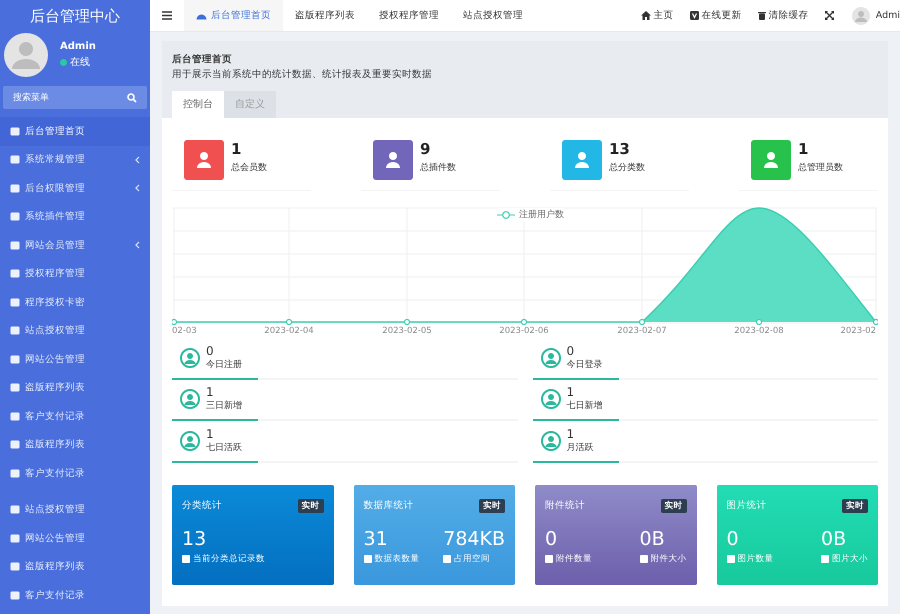 Image resolution: width=900 pixels, height=614 pixels. What do you see at coordinates (565, 505) in the screenshot?
I see `card-title: 附件统计` at bounding box center [565, 505].